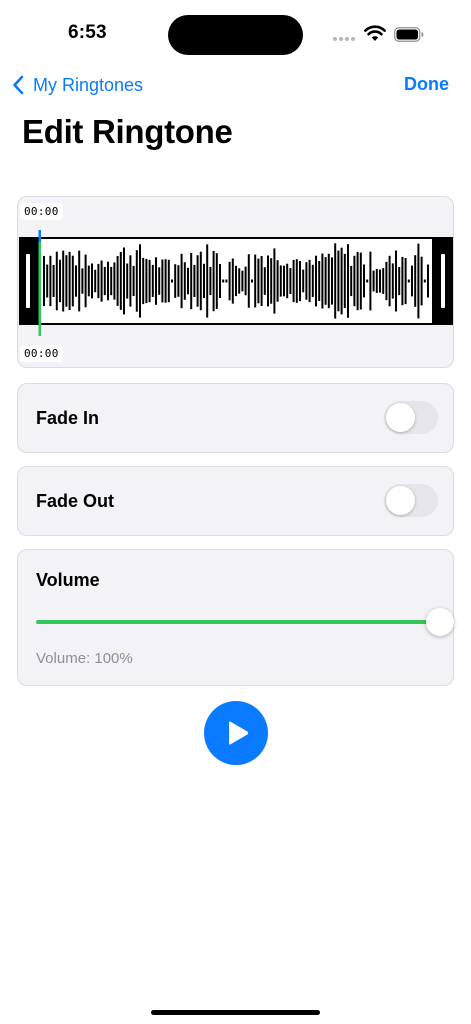  What do you see at coordinates (236, 622) in the screenshot?
I see `slider-fill` at bounding box center [236, 622].